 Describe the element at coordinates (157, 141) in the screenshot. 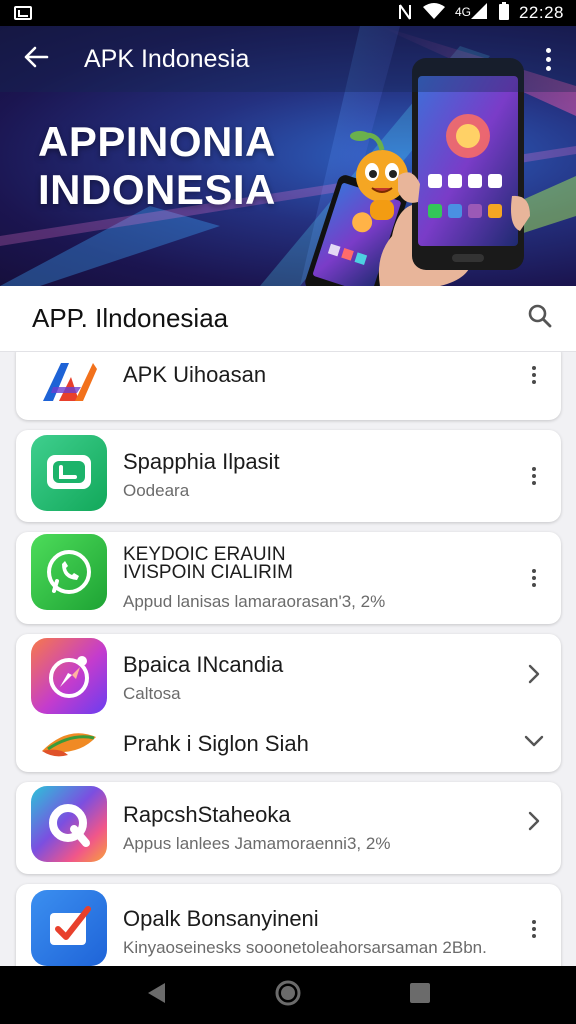

I see `hero-title-line1: APPINONIA` at that location.